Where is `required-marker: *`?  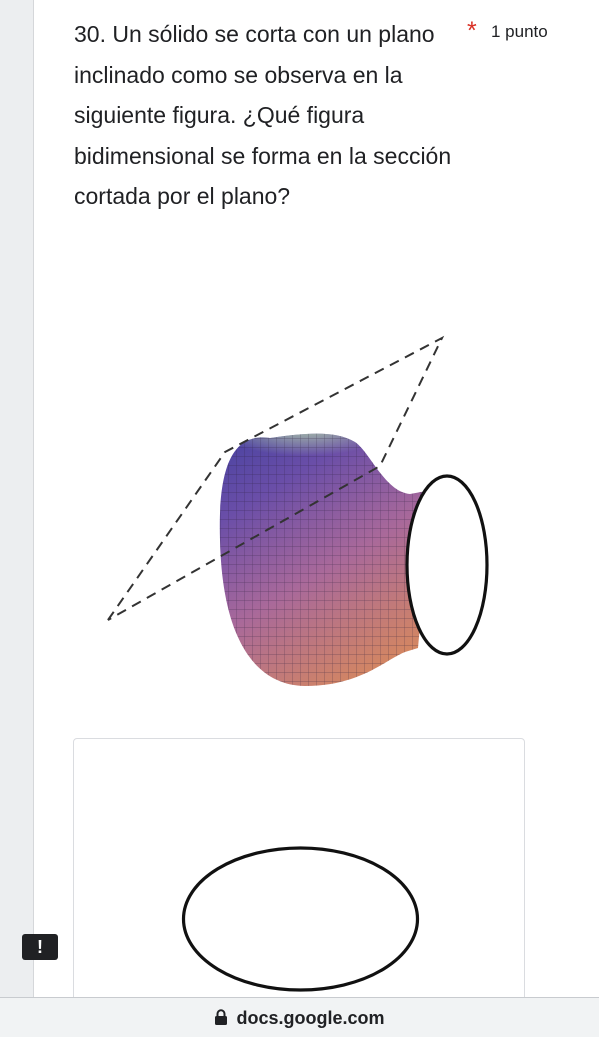
required-marker: * is located at coordinates (472, 31).